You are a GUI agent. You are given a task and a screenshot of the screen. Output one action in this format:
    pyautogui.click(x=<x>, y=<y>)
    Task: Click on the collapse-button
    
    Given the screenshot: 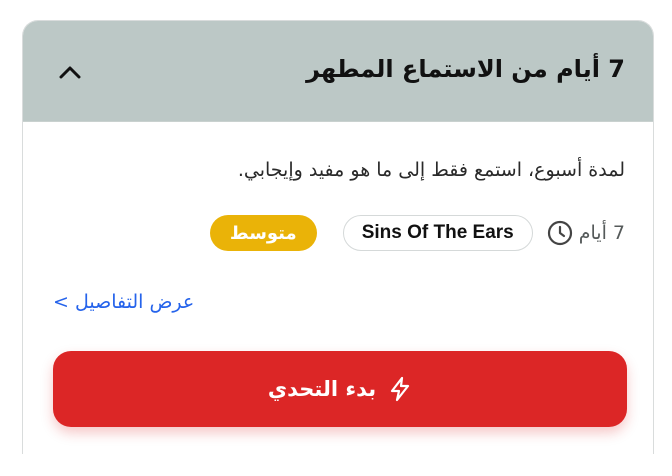 What is the action you would take?
    pyautogui.click(x=70, y=72)
    